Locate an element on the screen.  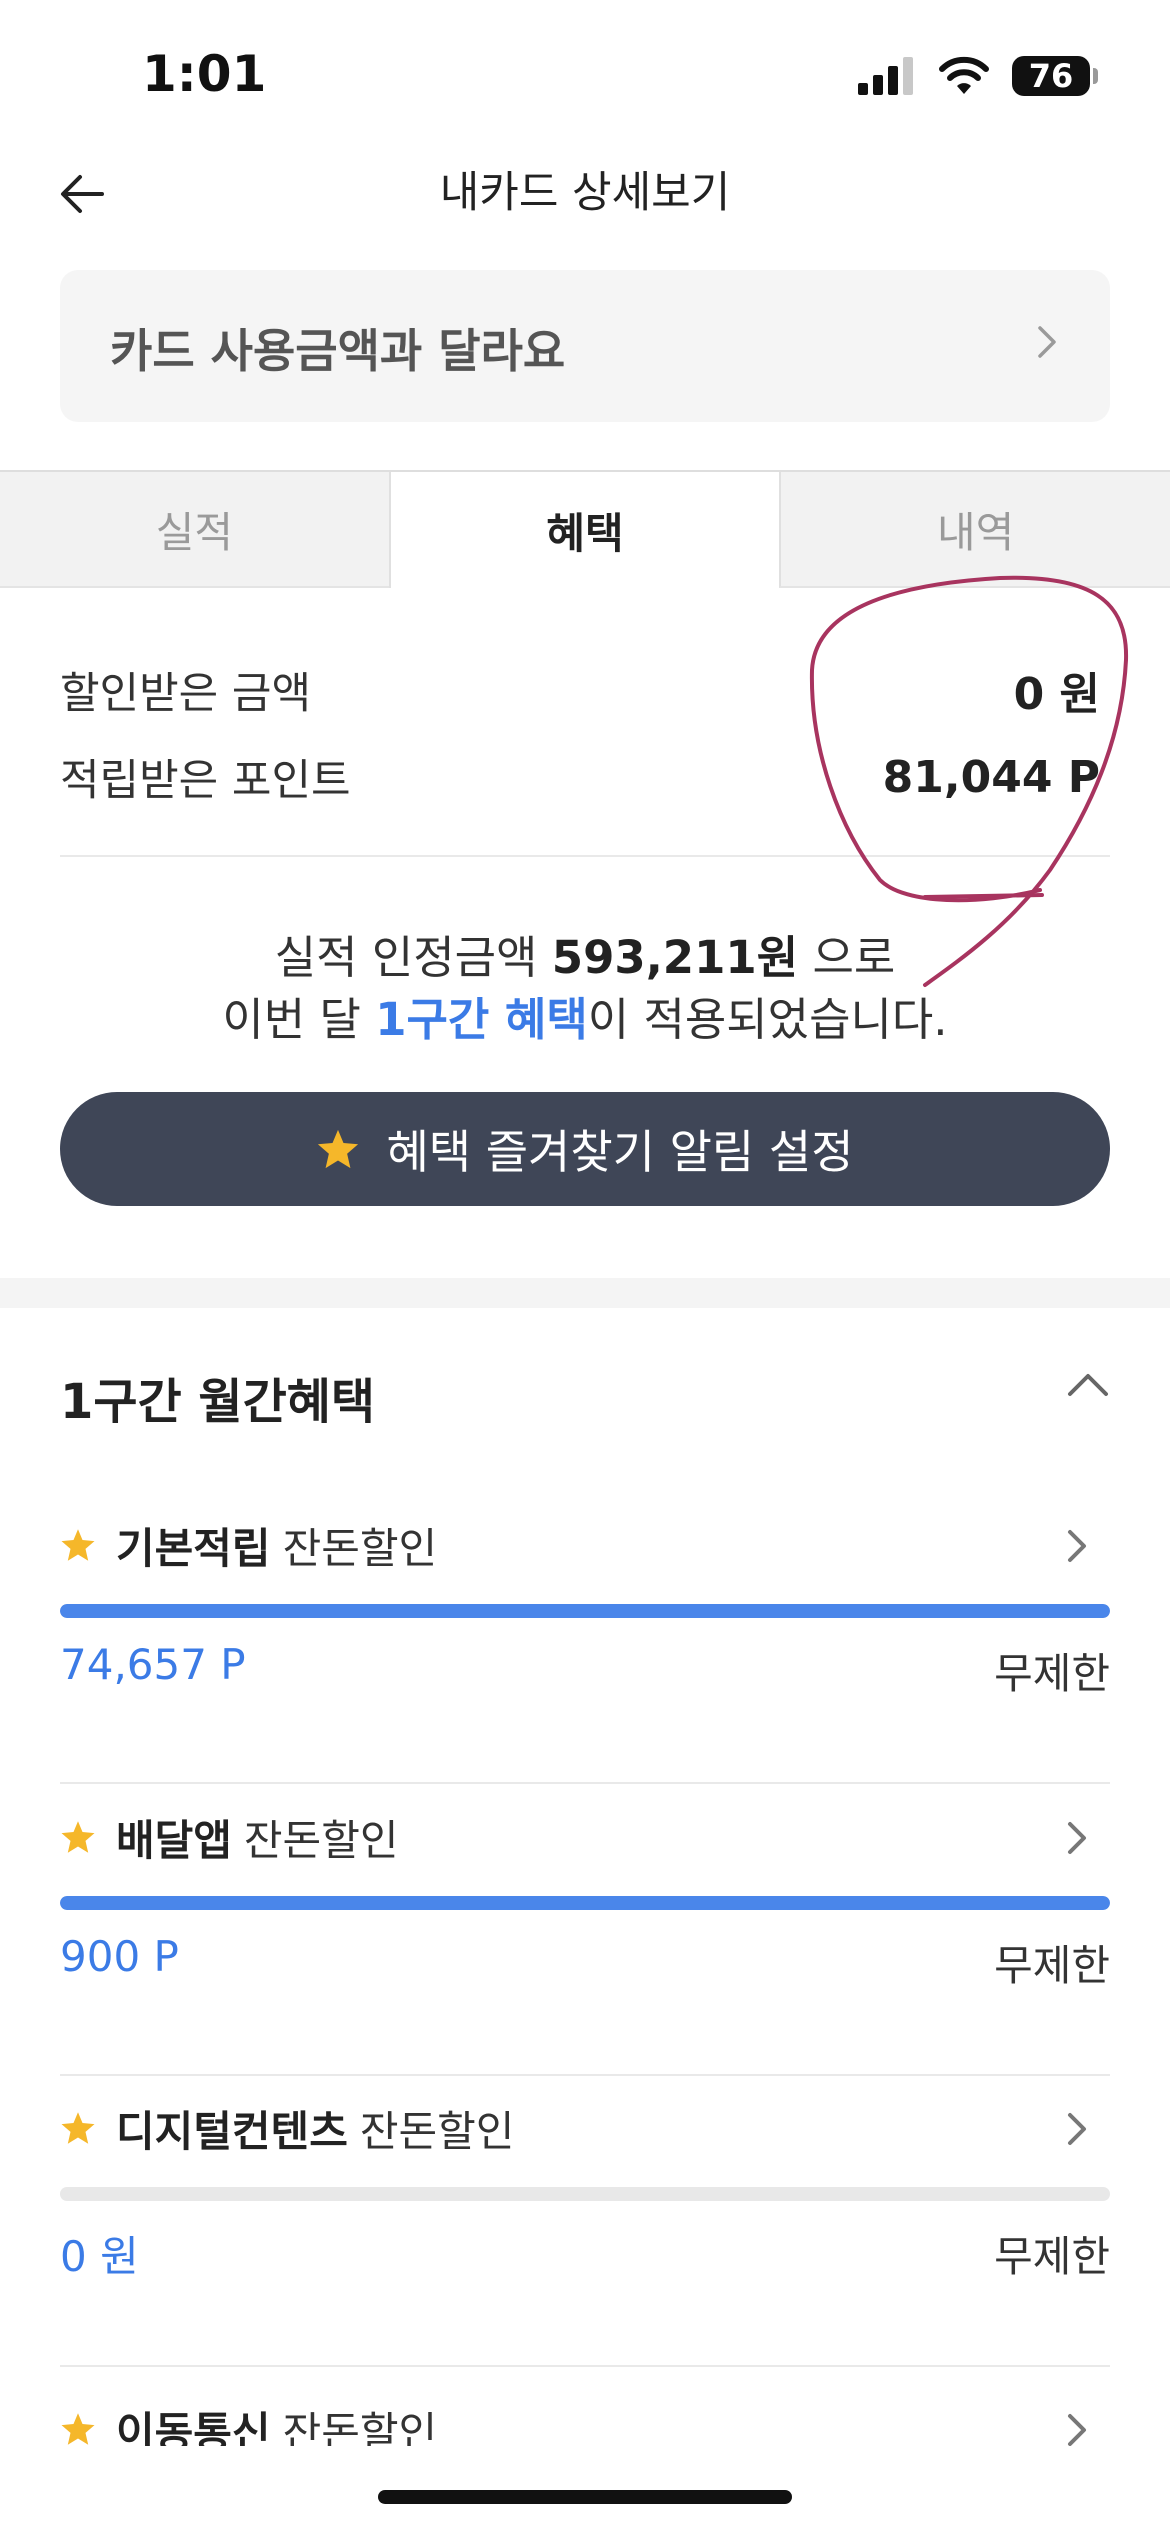
result-line-2: 이번 달 1구간 혜택이 적용되었습니다. is located at coordinates (585, 1020).